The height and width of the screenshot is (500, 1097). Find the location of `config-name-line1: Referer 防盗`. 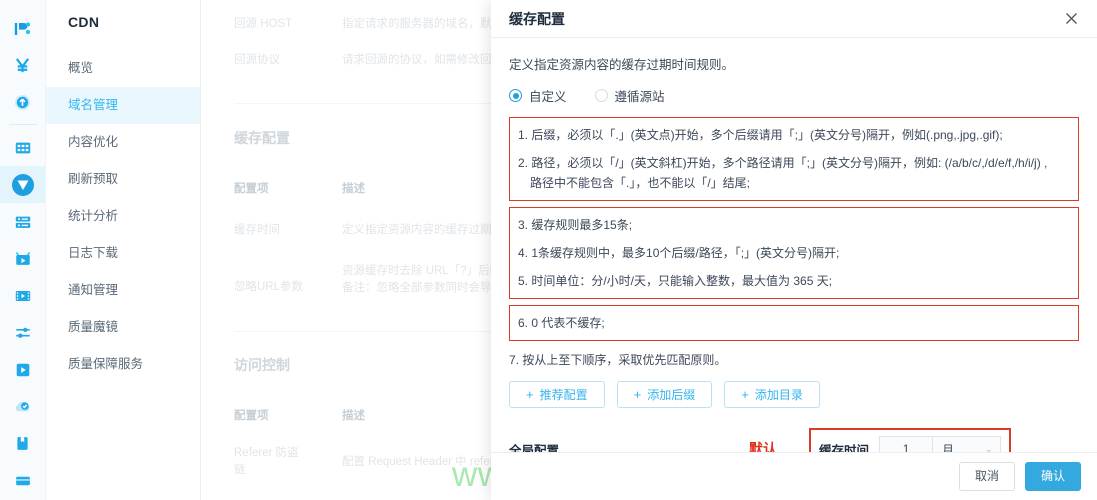

config-name-line1: Referer 防盗 is located at coordinates (266, 453).